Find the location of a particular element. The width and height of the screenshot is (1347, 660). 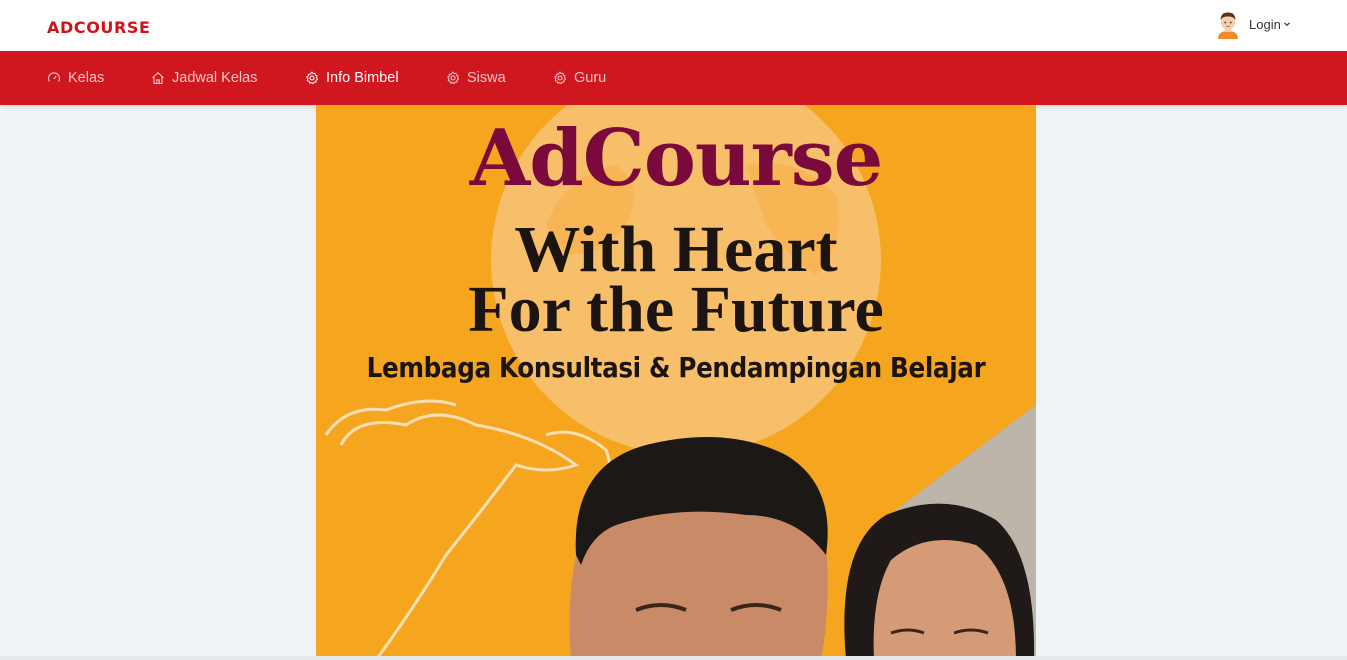

banner-title: AdCourse is located at coordinates (676, 158).